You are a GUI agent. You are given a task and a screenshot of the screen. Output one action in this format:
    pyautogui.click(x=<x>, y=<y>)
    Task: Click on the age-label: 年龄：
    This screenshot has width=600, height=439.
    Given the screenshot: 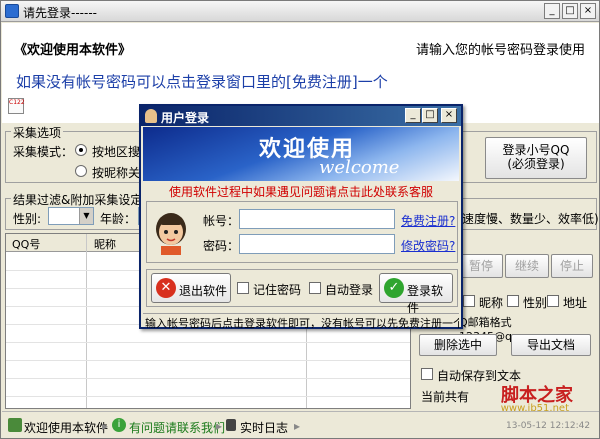 What is the action you would take?
    pyautogui.click(x=118, y=219)
    